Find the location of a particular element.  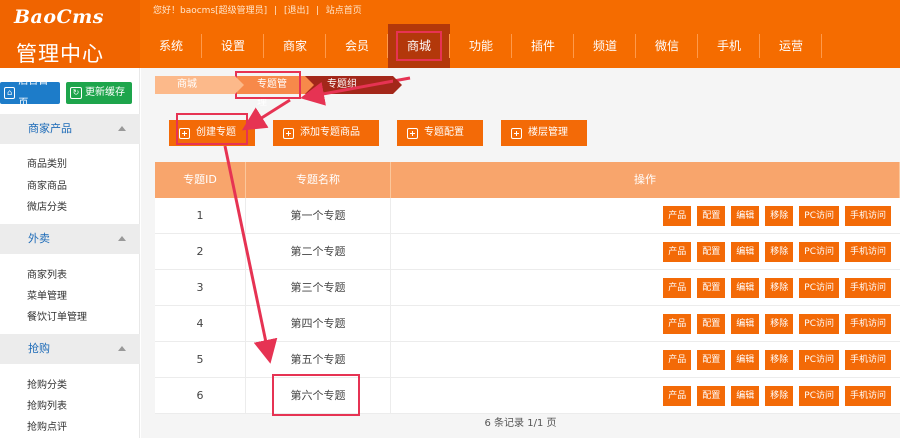

sidebar-item: 抢购分类 is located at coordinates (47, 383).